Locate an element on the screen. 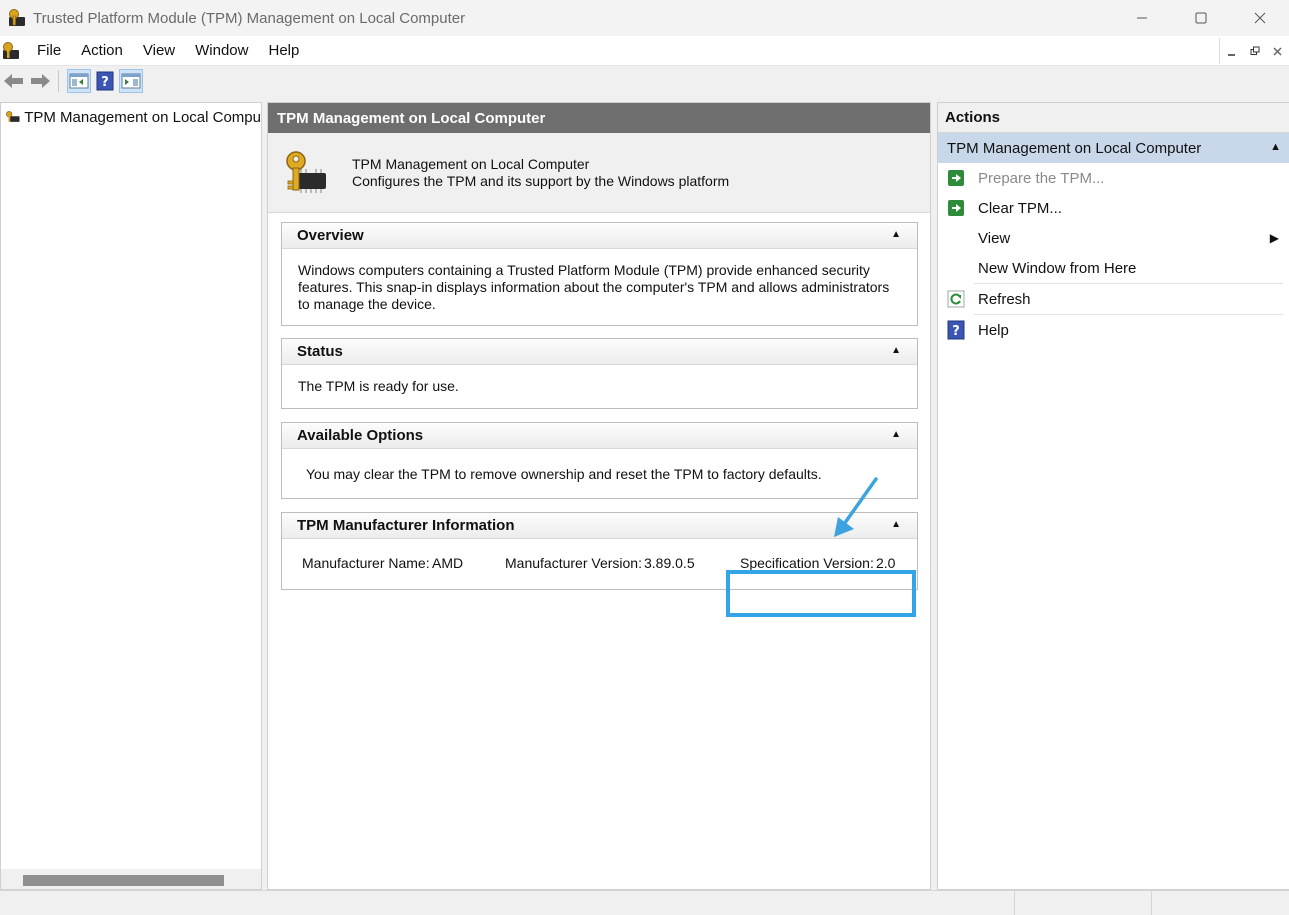 The height and width of the screenshot is (915, 1289). specification-version-value: 2.0 is located at coordinates (886, 563).